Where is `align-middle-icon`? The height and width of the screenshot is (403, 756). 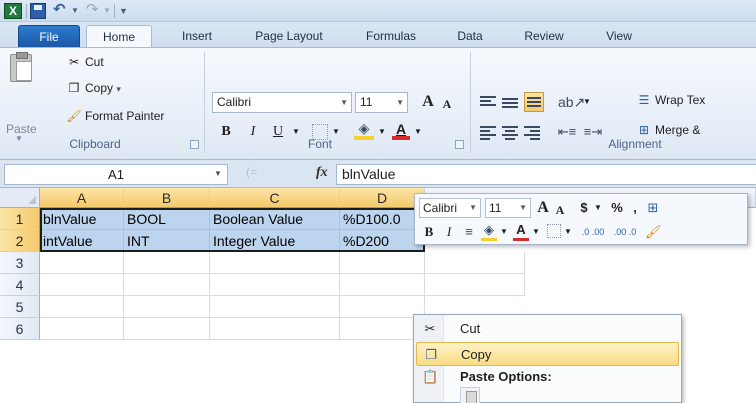 align-middle-icon is located at coordinates (510, 103).